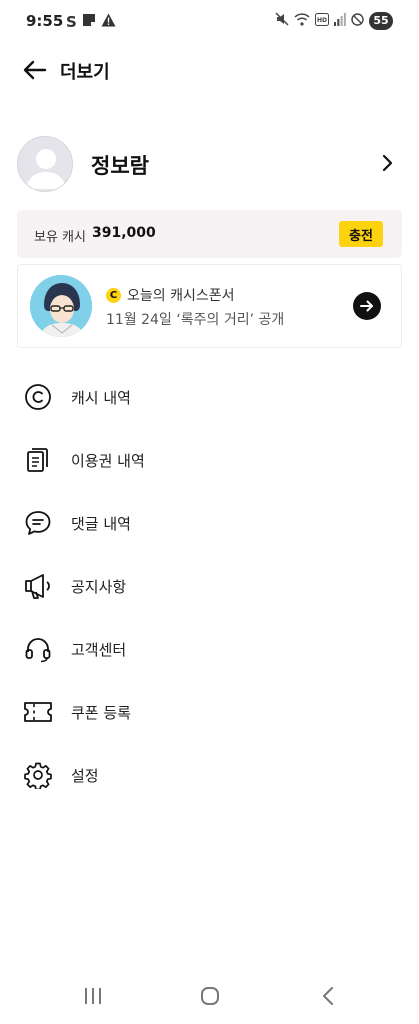 This screenshot has width=419, height=1024. What do you see at coordinates (38, 523) in the screenshot?
I see `chat-bubble-icon` at bounding box center [38, 523].